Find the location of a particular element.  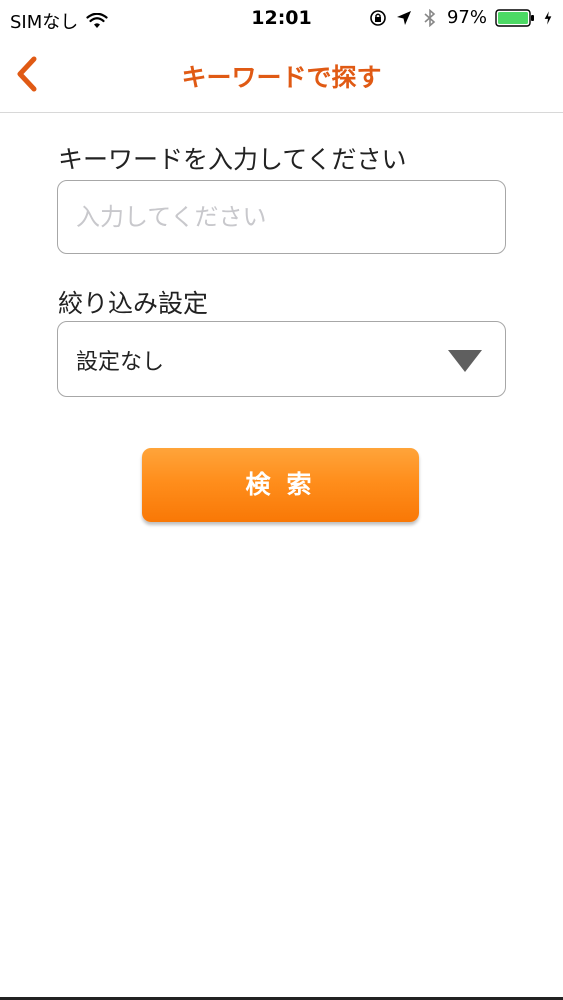

page-title: キーワードで探す is located at coordinates (281, 77).